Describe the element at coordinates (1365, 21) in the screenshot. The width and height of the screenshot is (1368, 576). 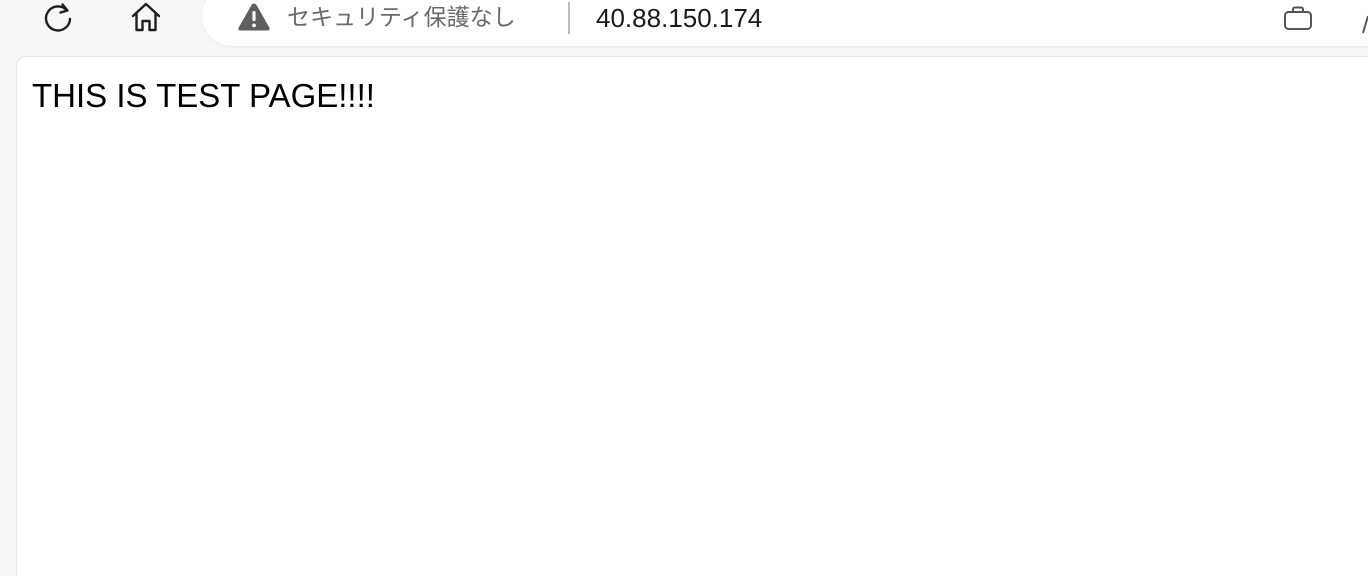
I see `toolbar-overflow-icon` at that location.